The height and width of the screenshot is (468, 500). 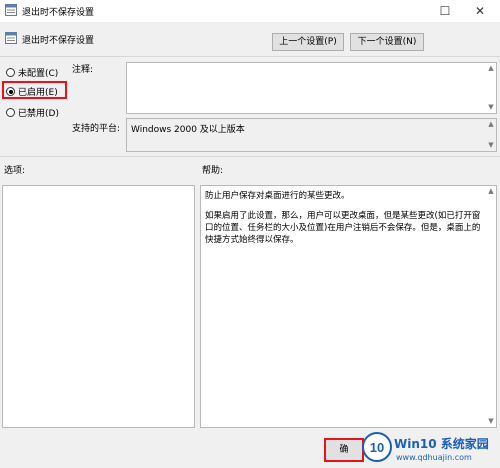 What do you see at coordinates (15, 171) in the screenshot?
I see `options-label: 选项:` at bounding box center [15, 171].